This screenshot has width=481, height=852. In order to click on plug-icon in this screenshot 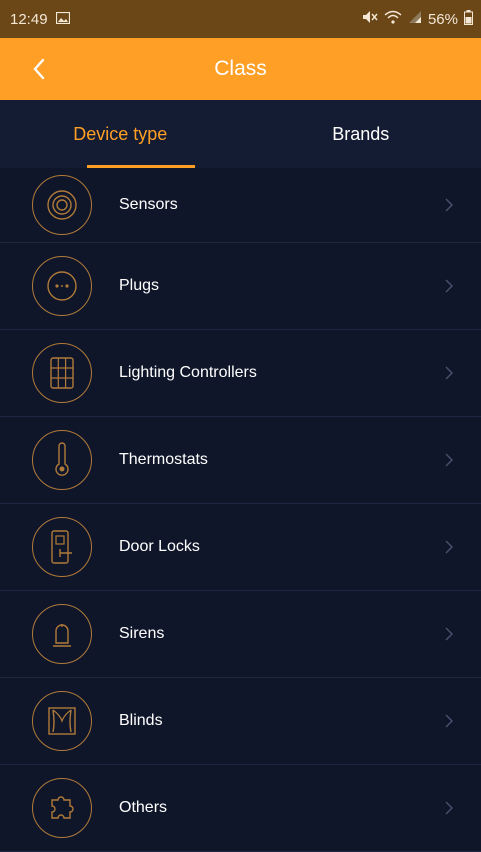, I will do `click(62, 286)`.